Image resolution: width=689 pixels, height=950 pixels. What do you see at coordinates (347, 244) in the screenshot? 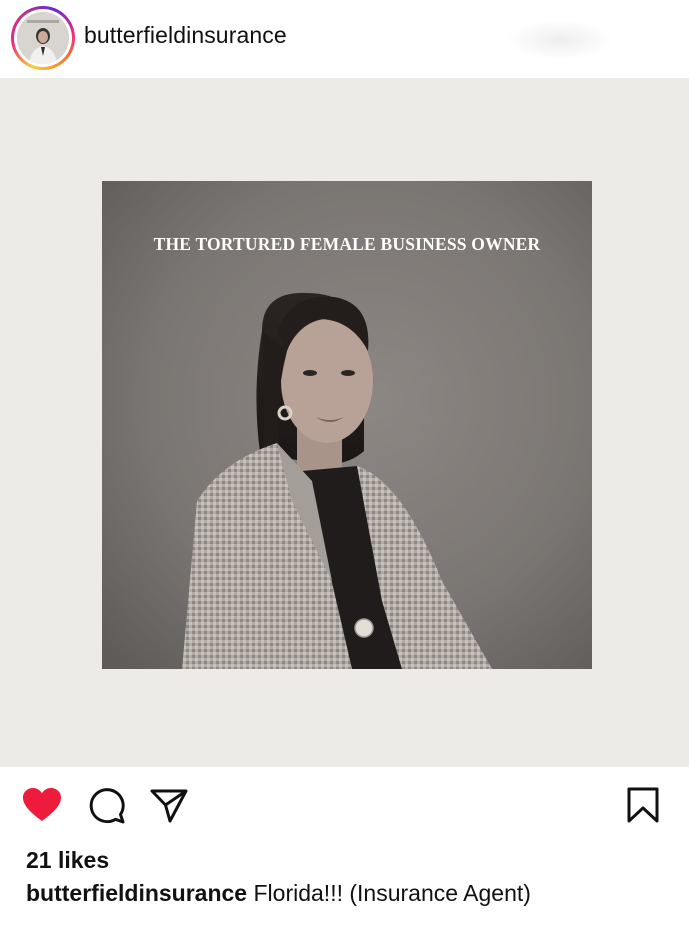
I see `image-overlay-title: THE TORTURED FEMALE BUSINESS OWNER` at bounding box center [347, 244].